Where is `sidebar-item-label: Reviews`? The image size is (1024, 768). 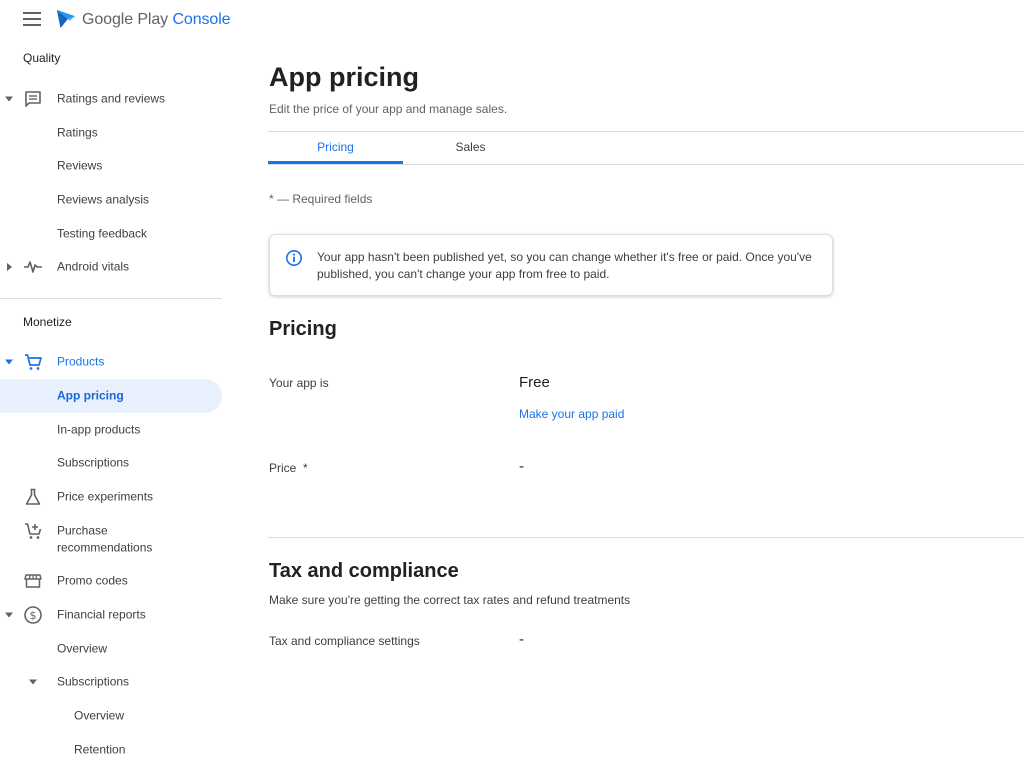 sidebar-item-label: Reviews is located at coordinates (80, 165).